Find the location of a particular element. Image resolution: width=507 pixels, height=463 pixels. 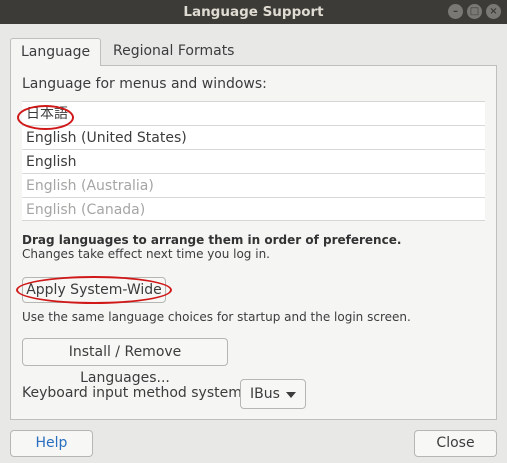

window-title: Language Support is located at coordinates (253, 12).